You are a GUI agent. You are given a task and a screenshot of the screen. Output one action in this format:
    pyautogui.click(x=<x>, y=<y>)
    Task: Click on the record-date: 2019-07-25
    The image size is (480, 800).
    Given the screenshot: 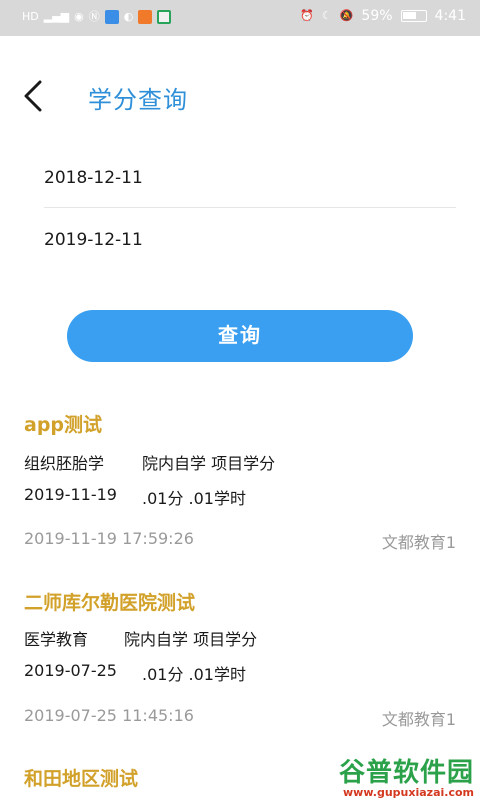 What is the action you would take?
    pyautogui.click(x=70, y=670)
    